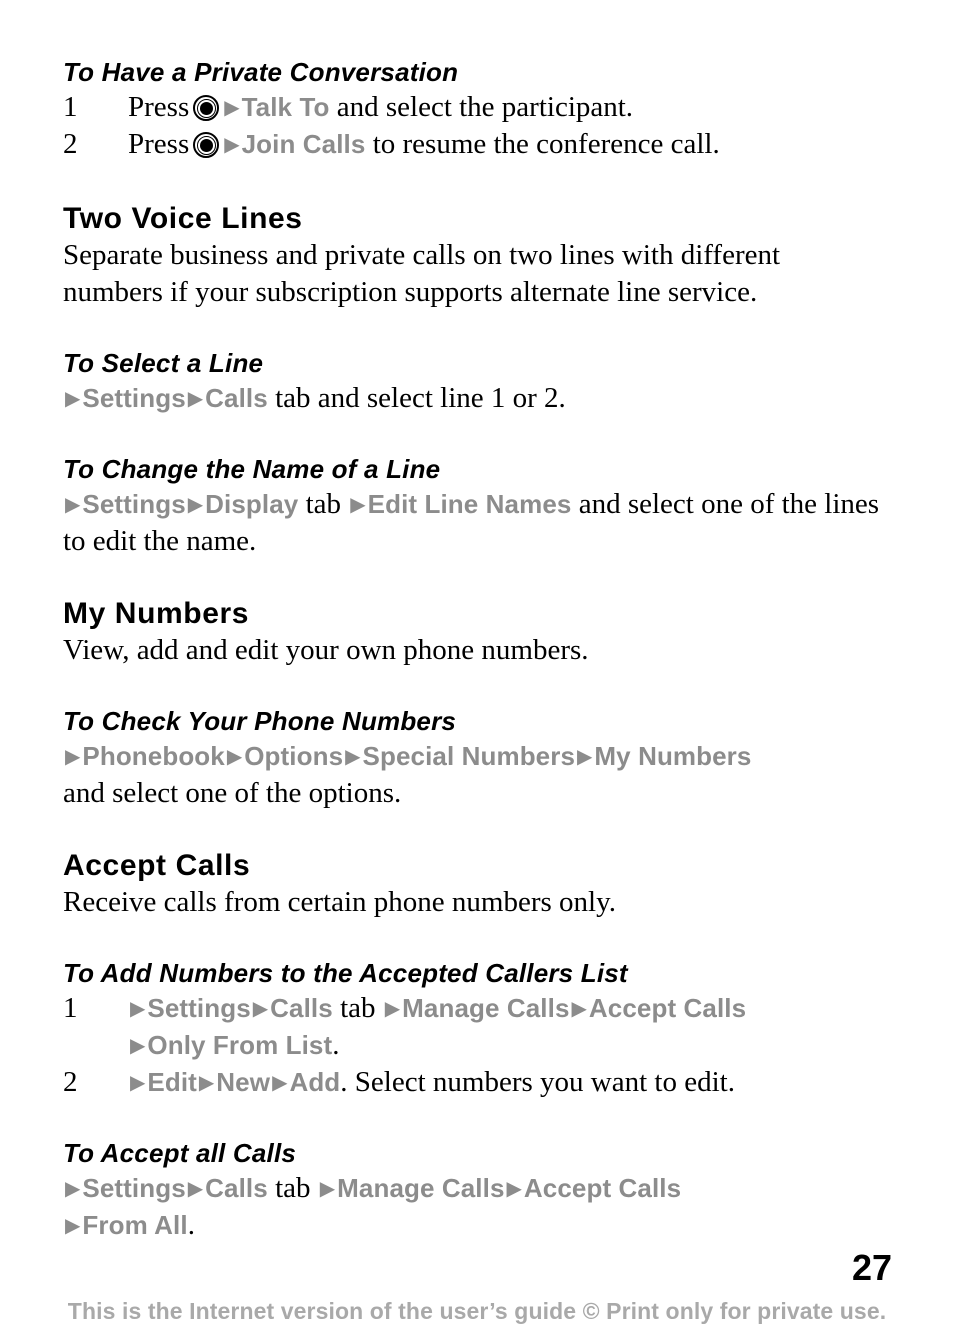 This screenshot has width=954, height=1335. Describe the element at coordinates (286, 107) in the screenshot. I see `menu-term: Talk To` at that location.